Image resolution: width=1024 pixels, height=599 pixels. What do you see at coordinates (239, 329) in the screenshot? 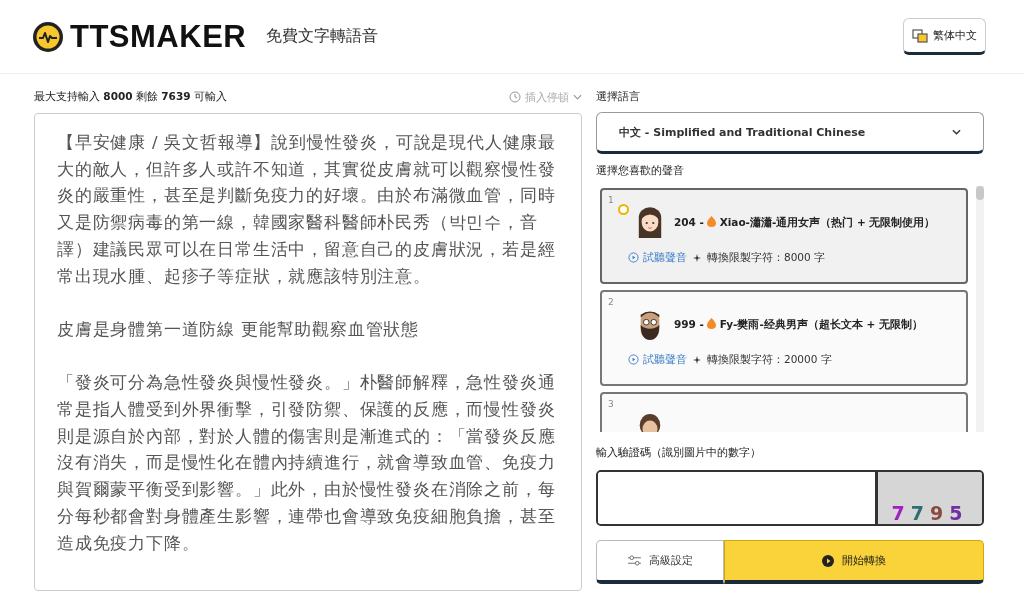
I see `paragraph-text: 皮膚是身體第一道防線 更能幫助觀察血管狀態` at bounding box center [239, 329].